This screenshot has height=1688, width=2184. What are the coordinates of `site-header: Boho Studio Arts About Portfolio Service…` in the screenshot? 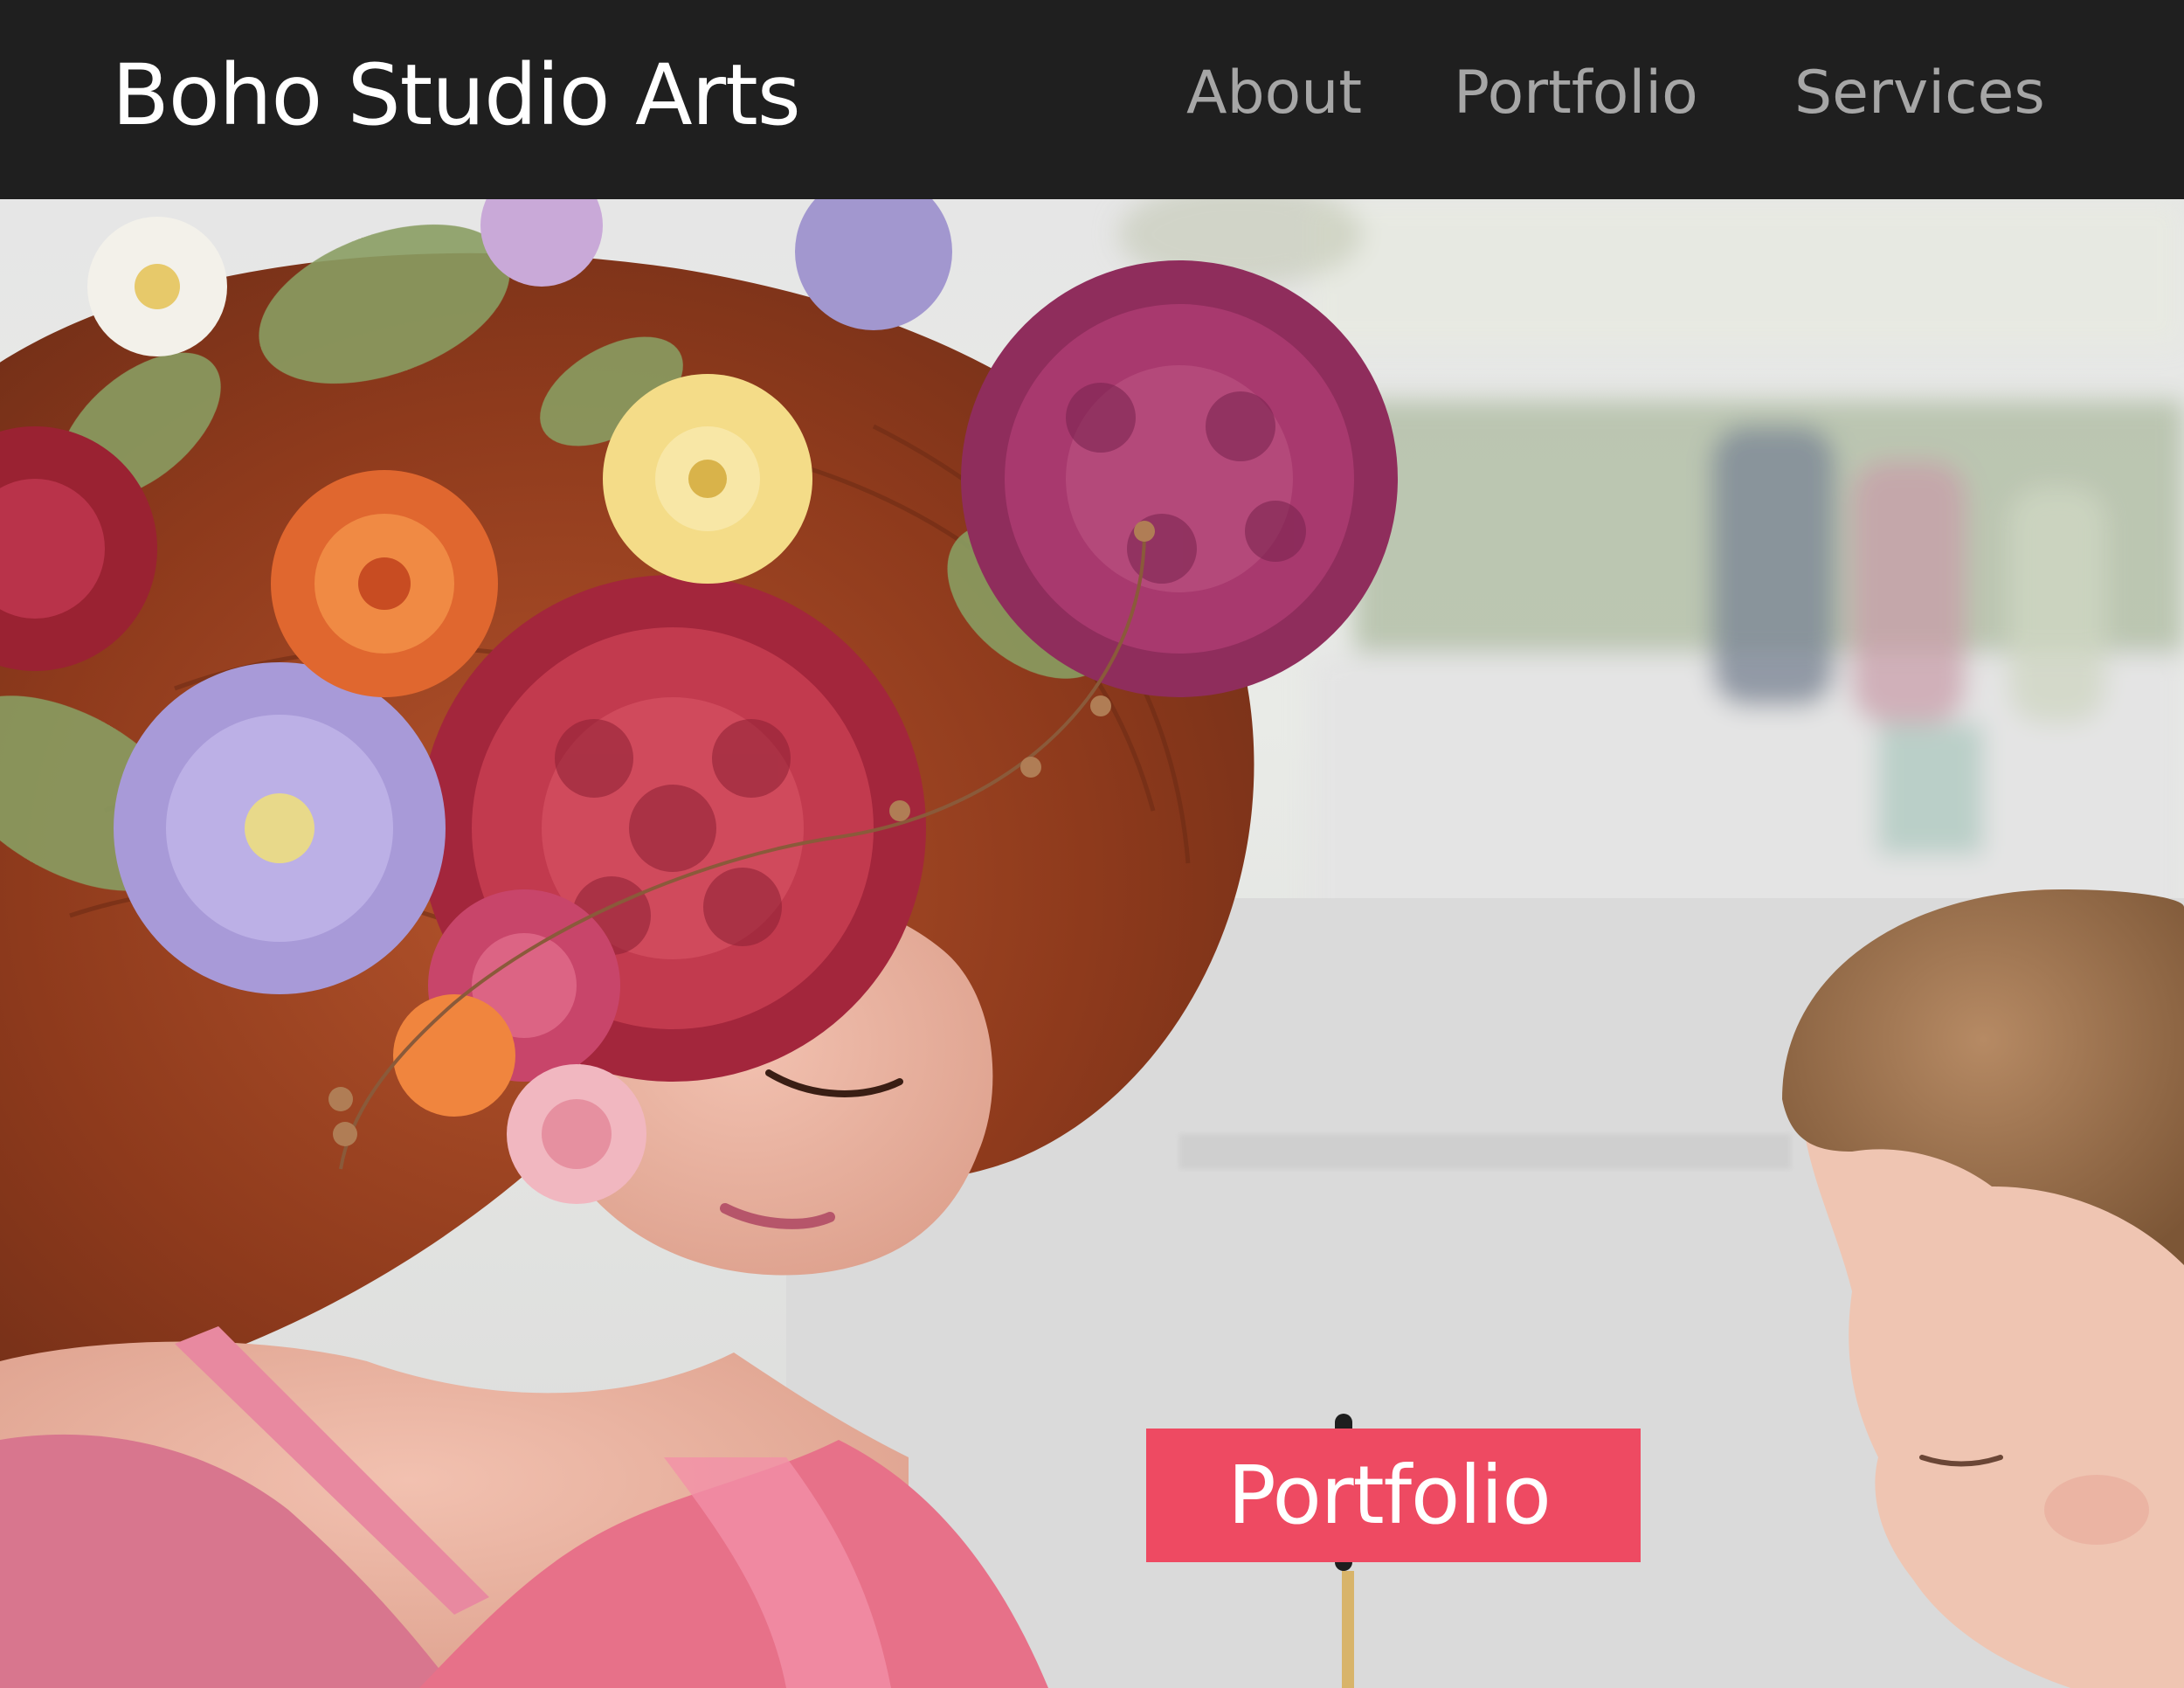 It's located at (1092, 99).